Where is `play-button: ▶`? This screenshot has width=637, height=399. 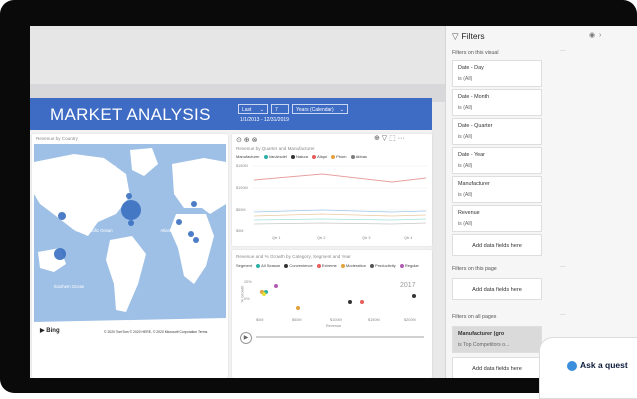
play-button: ▶ is located at coordinates (246, 338).